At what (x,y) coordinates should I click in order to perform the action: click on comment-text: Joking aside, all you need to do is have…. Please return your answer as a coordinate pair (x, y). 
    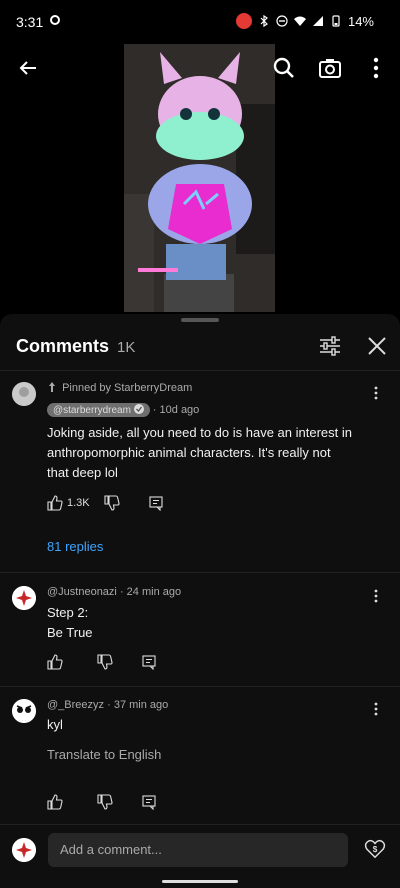
    Looking at the image, I should click on (199, 453).